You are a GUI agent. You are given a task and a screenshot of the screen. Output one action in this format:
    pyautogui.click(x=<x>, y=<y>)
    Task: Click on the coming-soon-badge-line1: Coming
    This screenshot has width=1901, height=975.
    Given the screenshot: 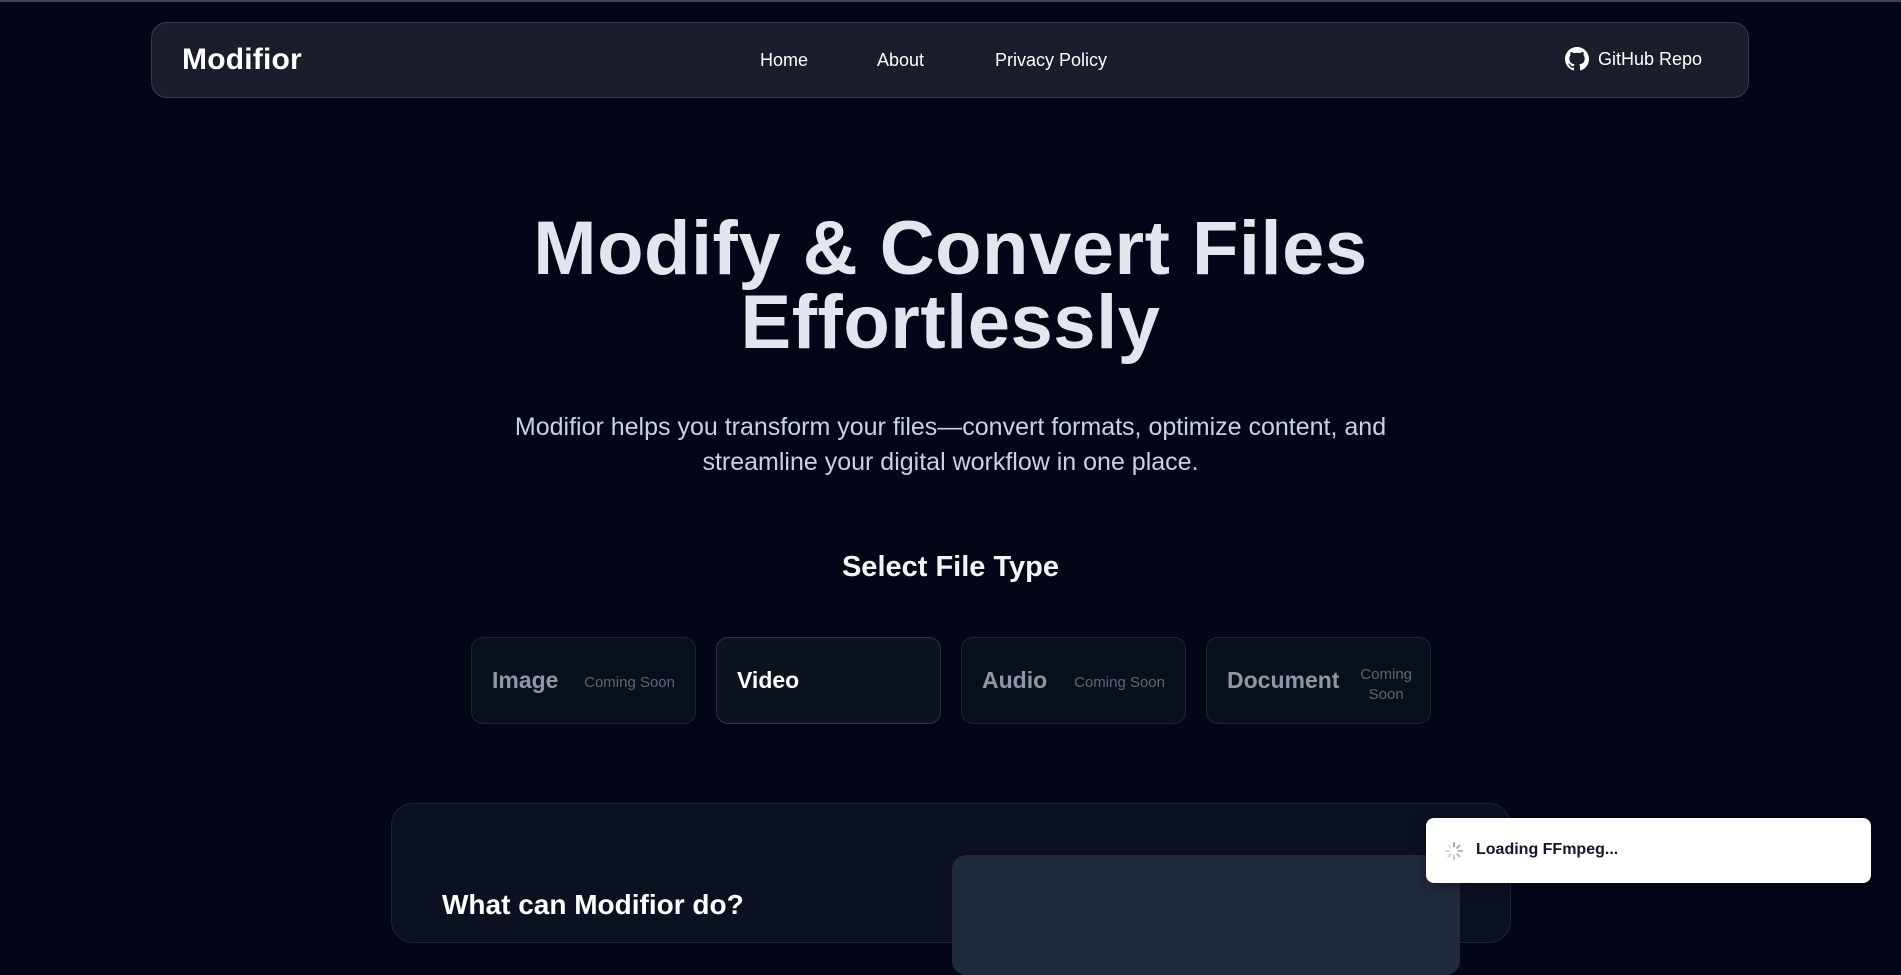 What is the action you would take?
    pyautogui.click(x=1386, y=674)
    